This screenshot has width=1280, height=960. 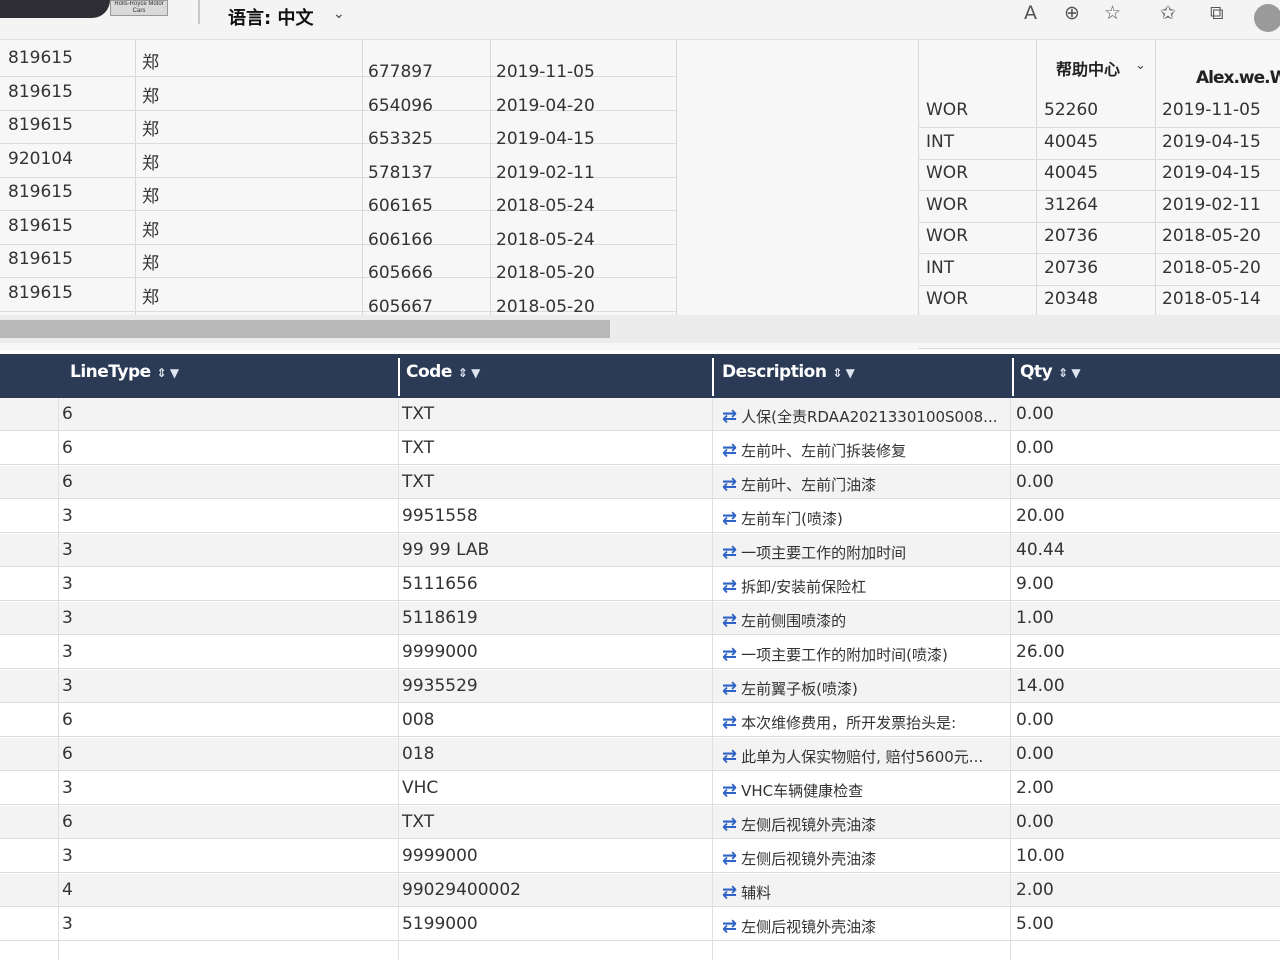 What do you see at coordinates (139, 8) in the screenshot?
I see `brand-badge: Rolls-Royce Motor Cars` at bounding box center [139, 8].